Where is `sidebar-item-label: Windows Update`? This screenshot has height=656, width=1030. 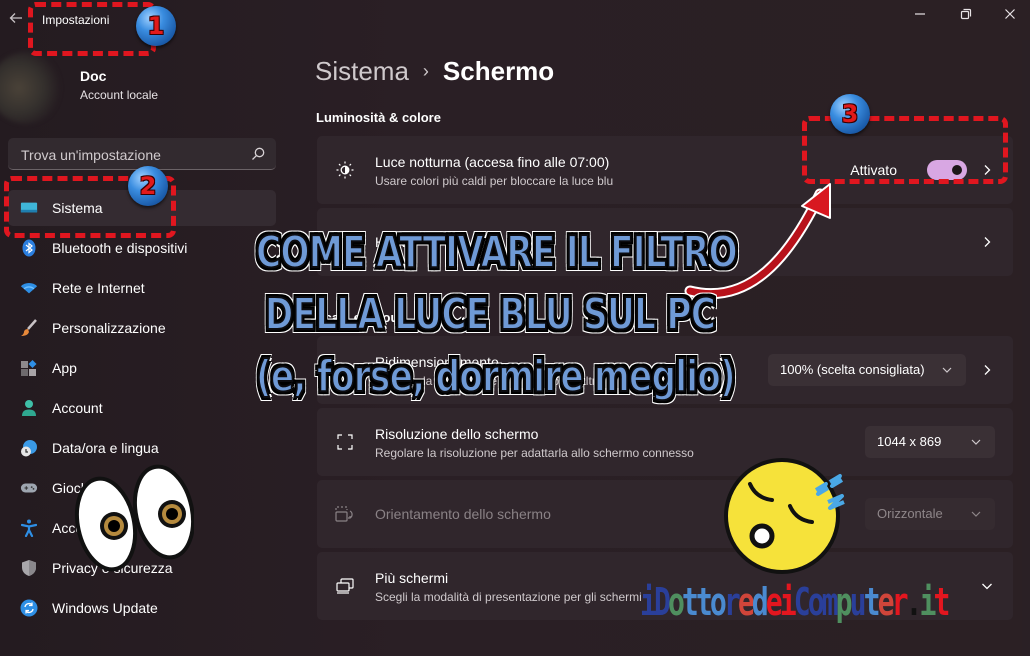
sidebar-item-label: Windows Update is located at coordinates (105, 608).